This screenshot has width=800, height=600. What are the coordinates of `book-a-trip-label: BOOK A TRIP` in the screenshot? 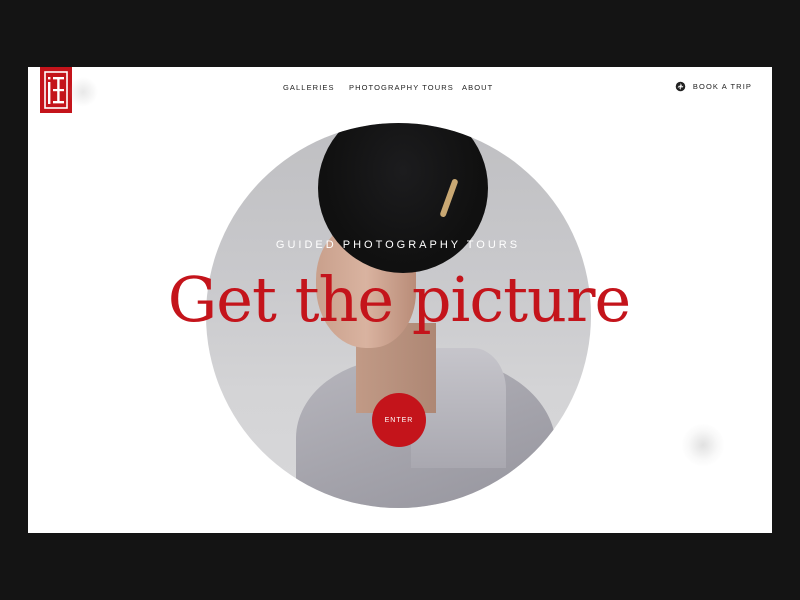 It's located at (722, 86).